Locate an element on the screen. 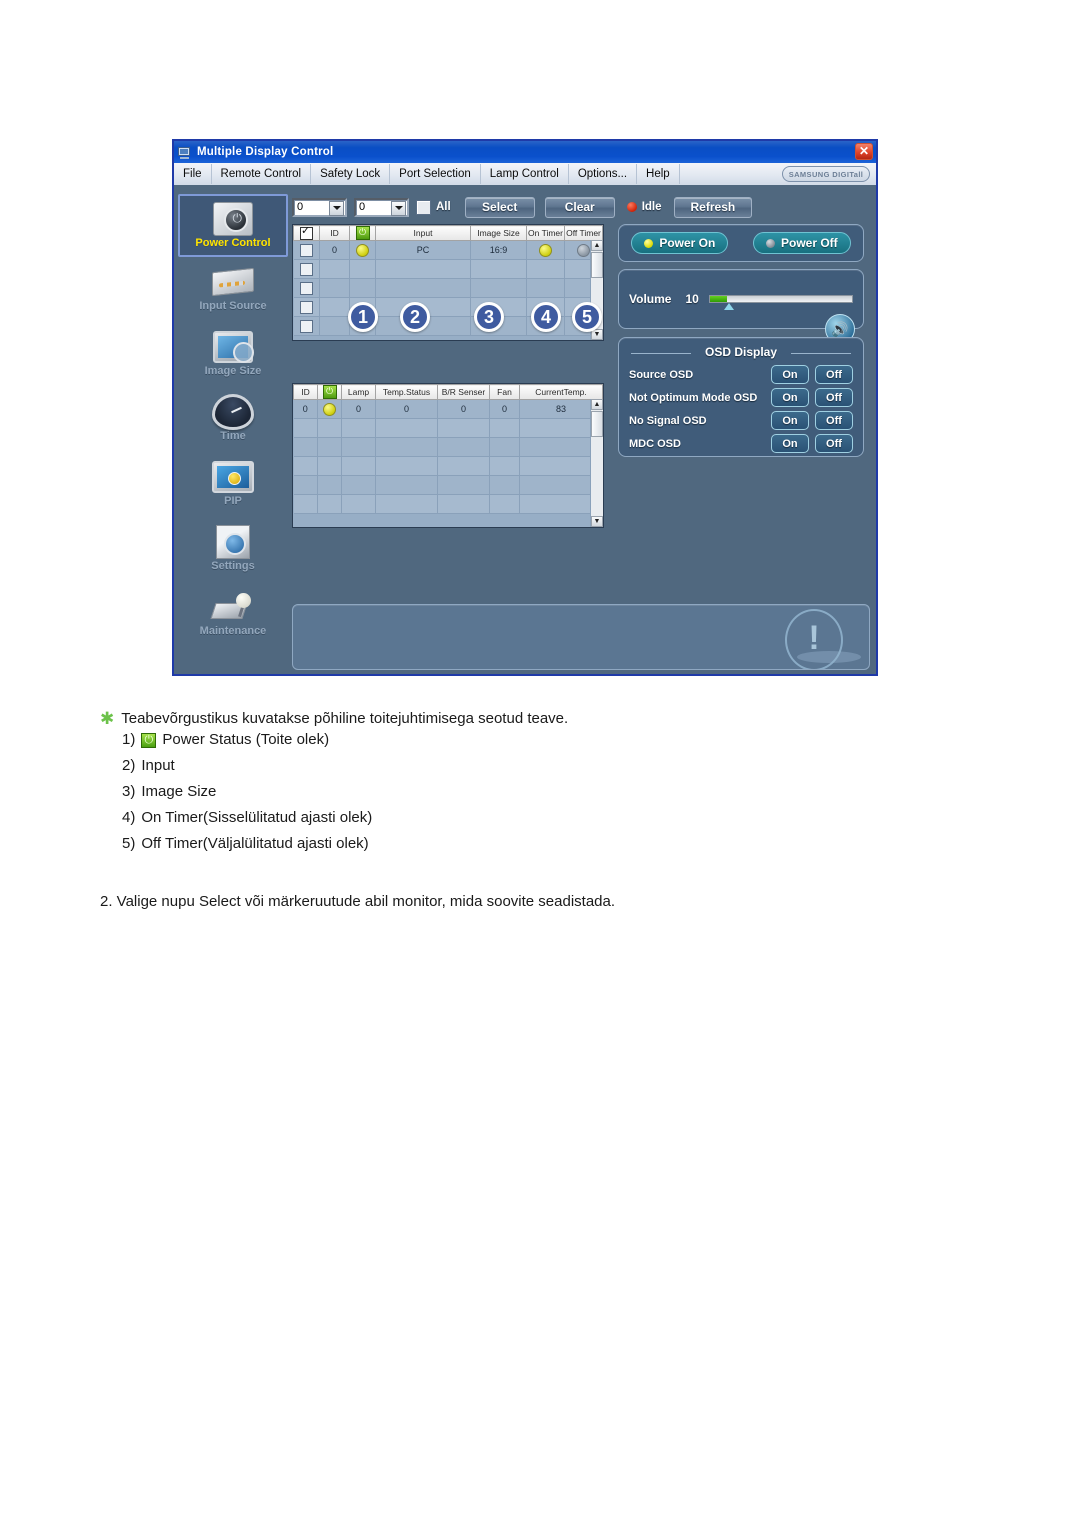 The height and width of the screenshot is (1527, 1080). doc-item-1: 1) ⏻ Power Status (Toite olek) is located at coordinates (540, 740).